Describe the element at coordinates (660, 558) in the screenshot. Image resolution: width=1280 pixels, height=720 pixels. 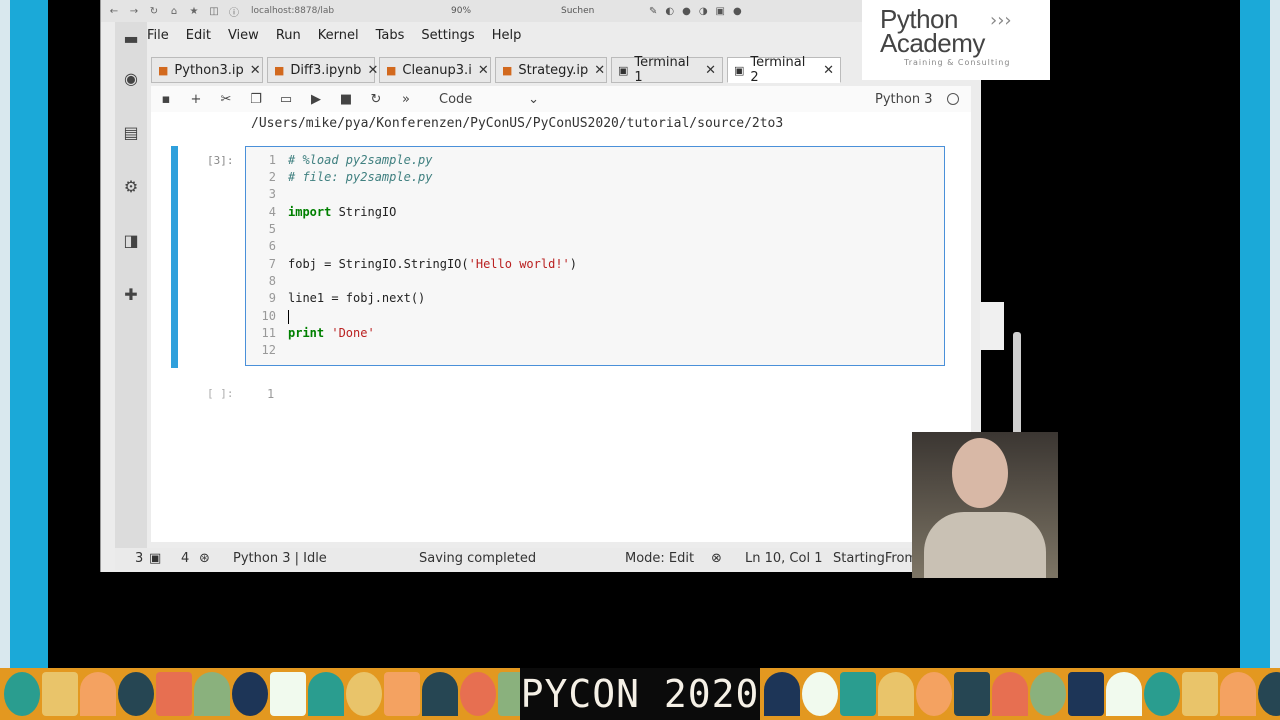
I see `edit-mode: Mode: Edit` at that location.